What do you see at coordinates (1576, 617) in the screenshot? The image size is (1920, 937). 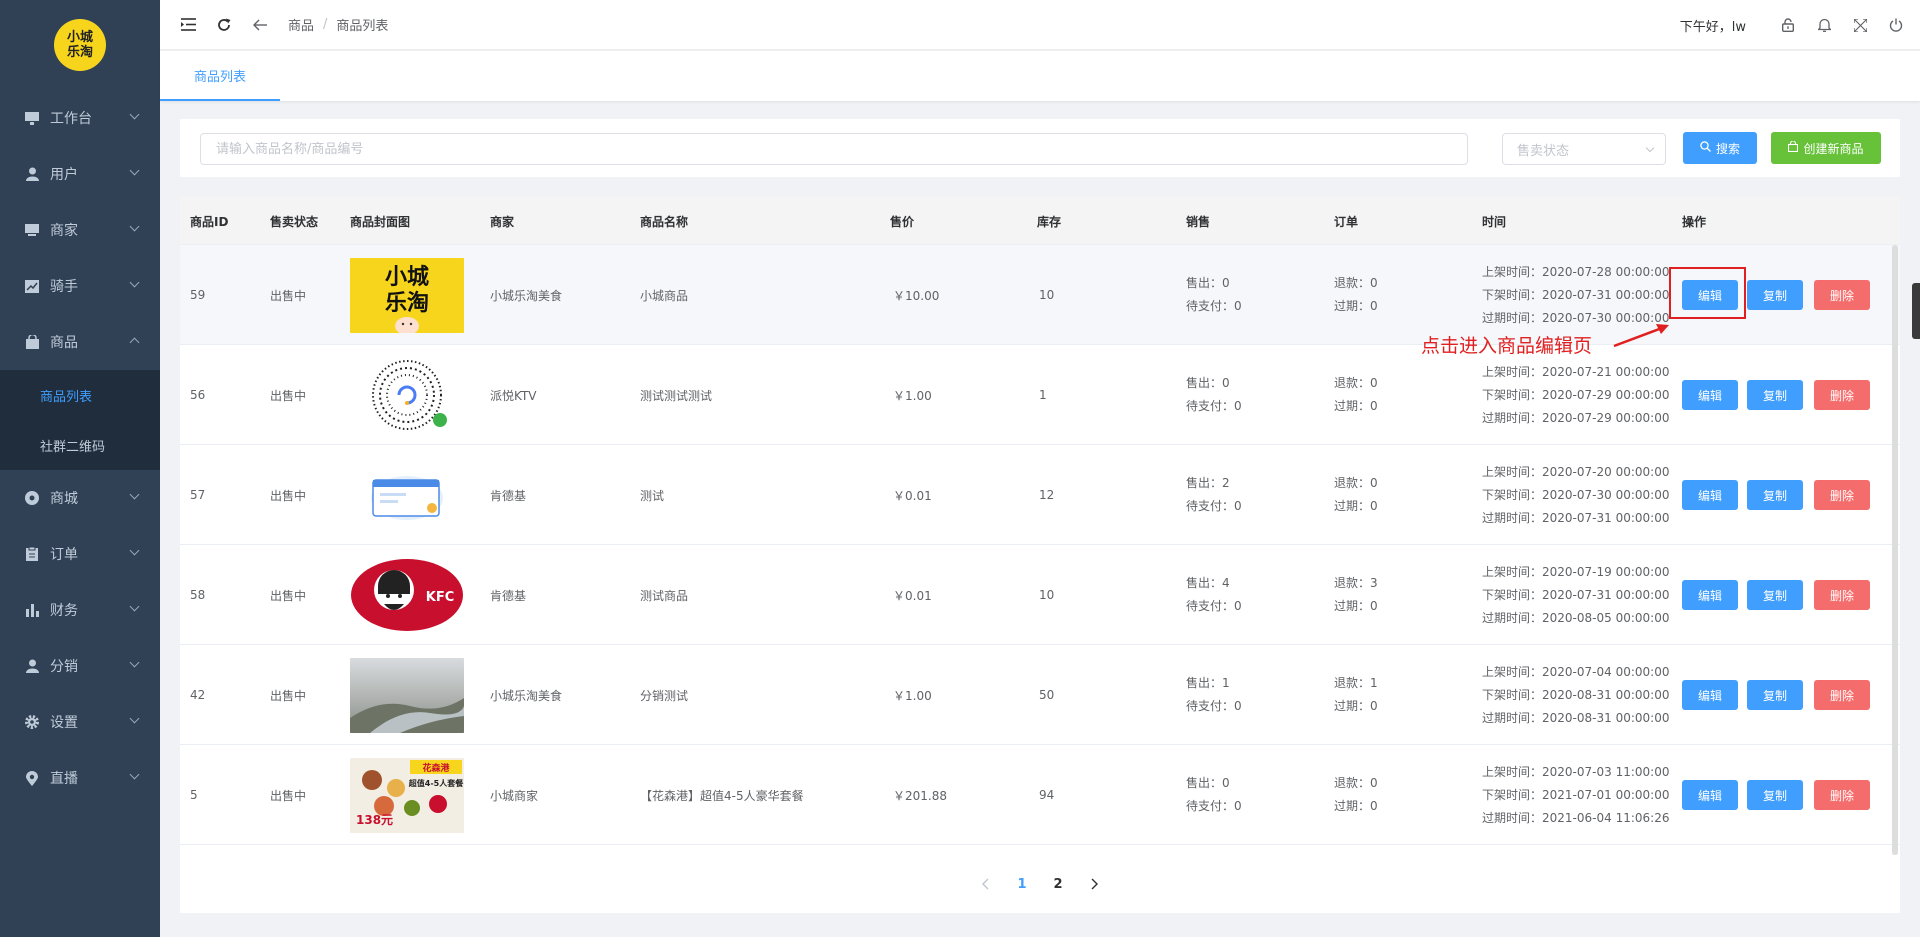 I see `expire-time: 过期时间：2020-08-05 00:00:00` at bounding box center [1576, 617].